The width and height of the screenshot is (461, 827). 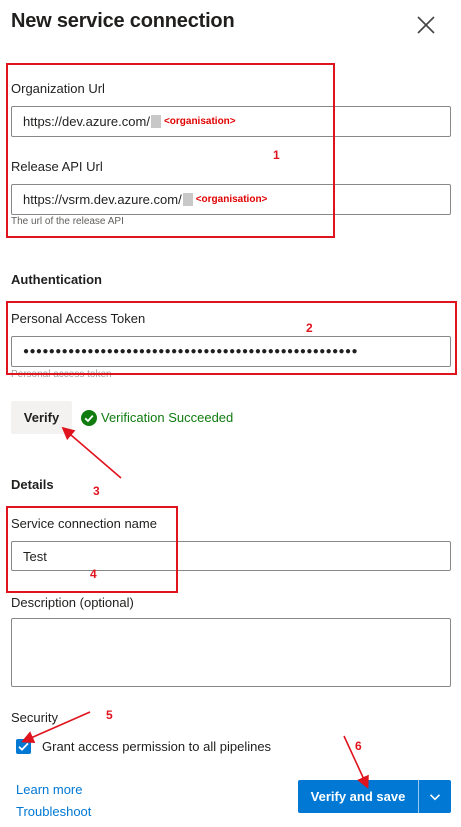 What do you see at coordinates (93, 574) in the screenshot?
I see `annotation-number-4: 4` at bounding box center [93, 574].